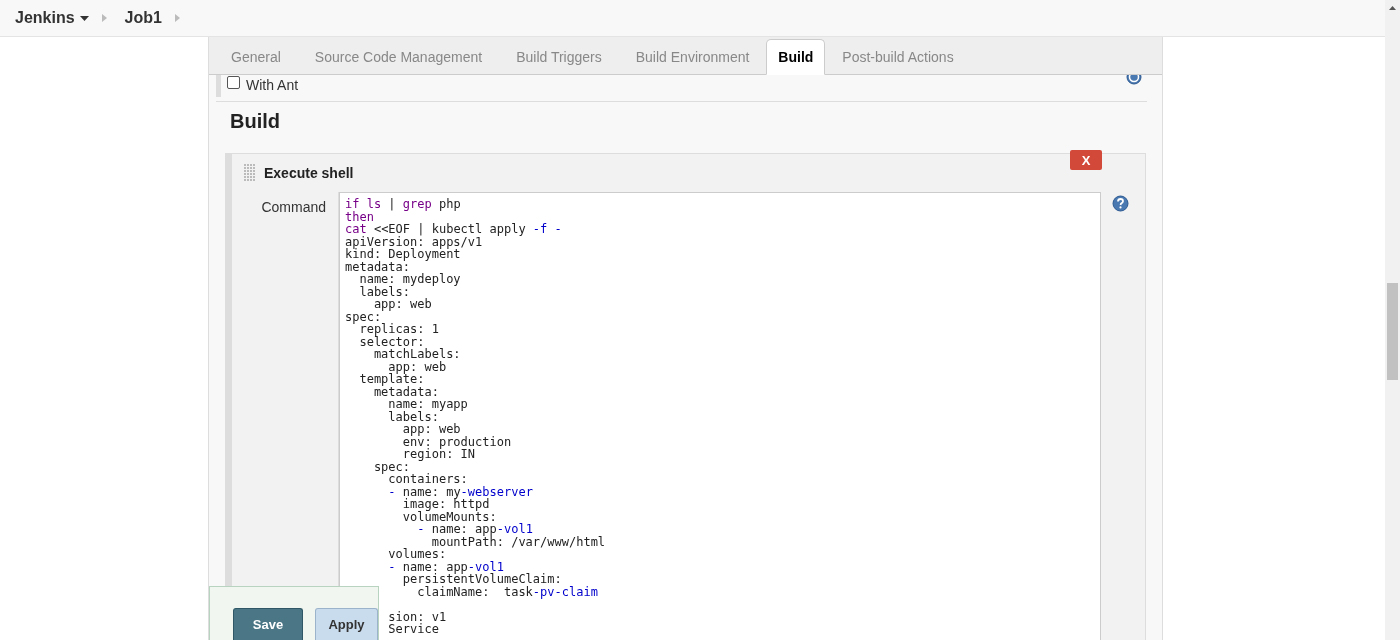 Image resolution: width=1400 pixels, height=640 pixels. I want to click on breadcrumb-link: Job1, so click(143, 18).